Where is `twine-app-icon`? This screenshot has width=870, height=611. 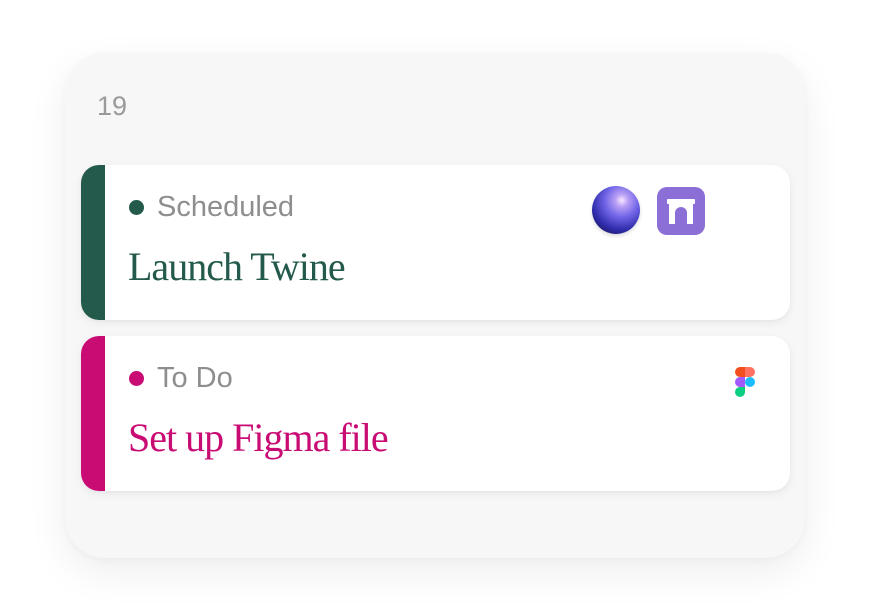
twine-app-icon is located at coordinates (681, 211).